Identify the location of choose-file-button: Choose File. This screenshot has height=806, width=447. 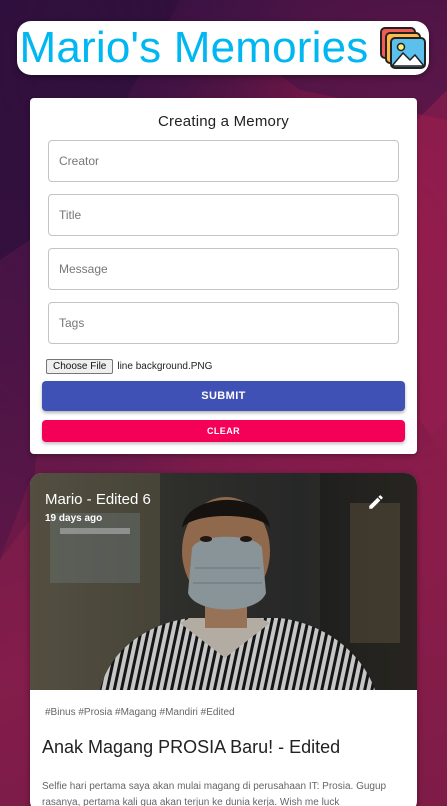
(80, 366).